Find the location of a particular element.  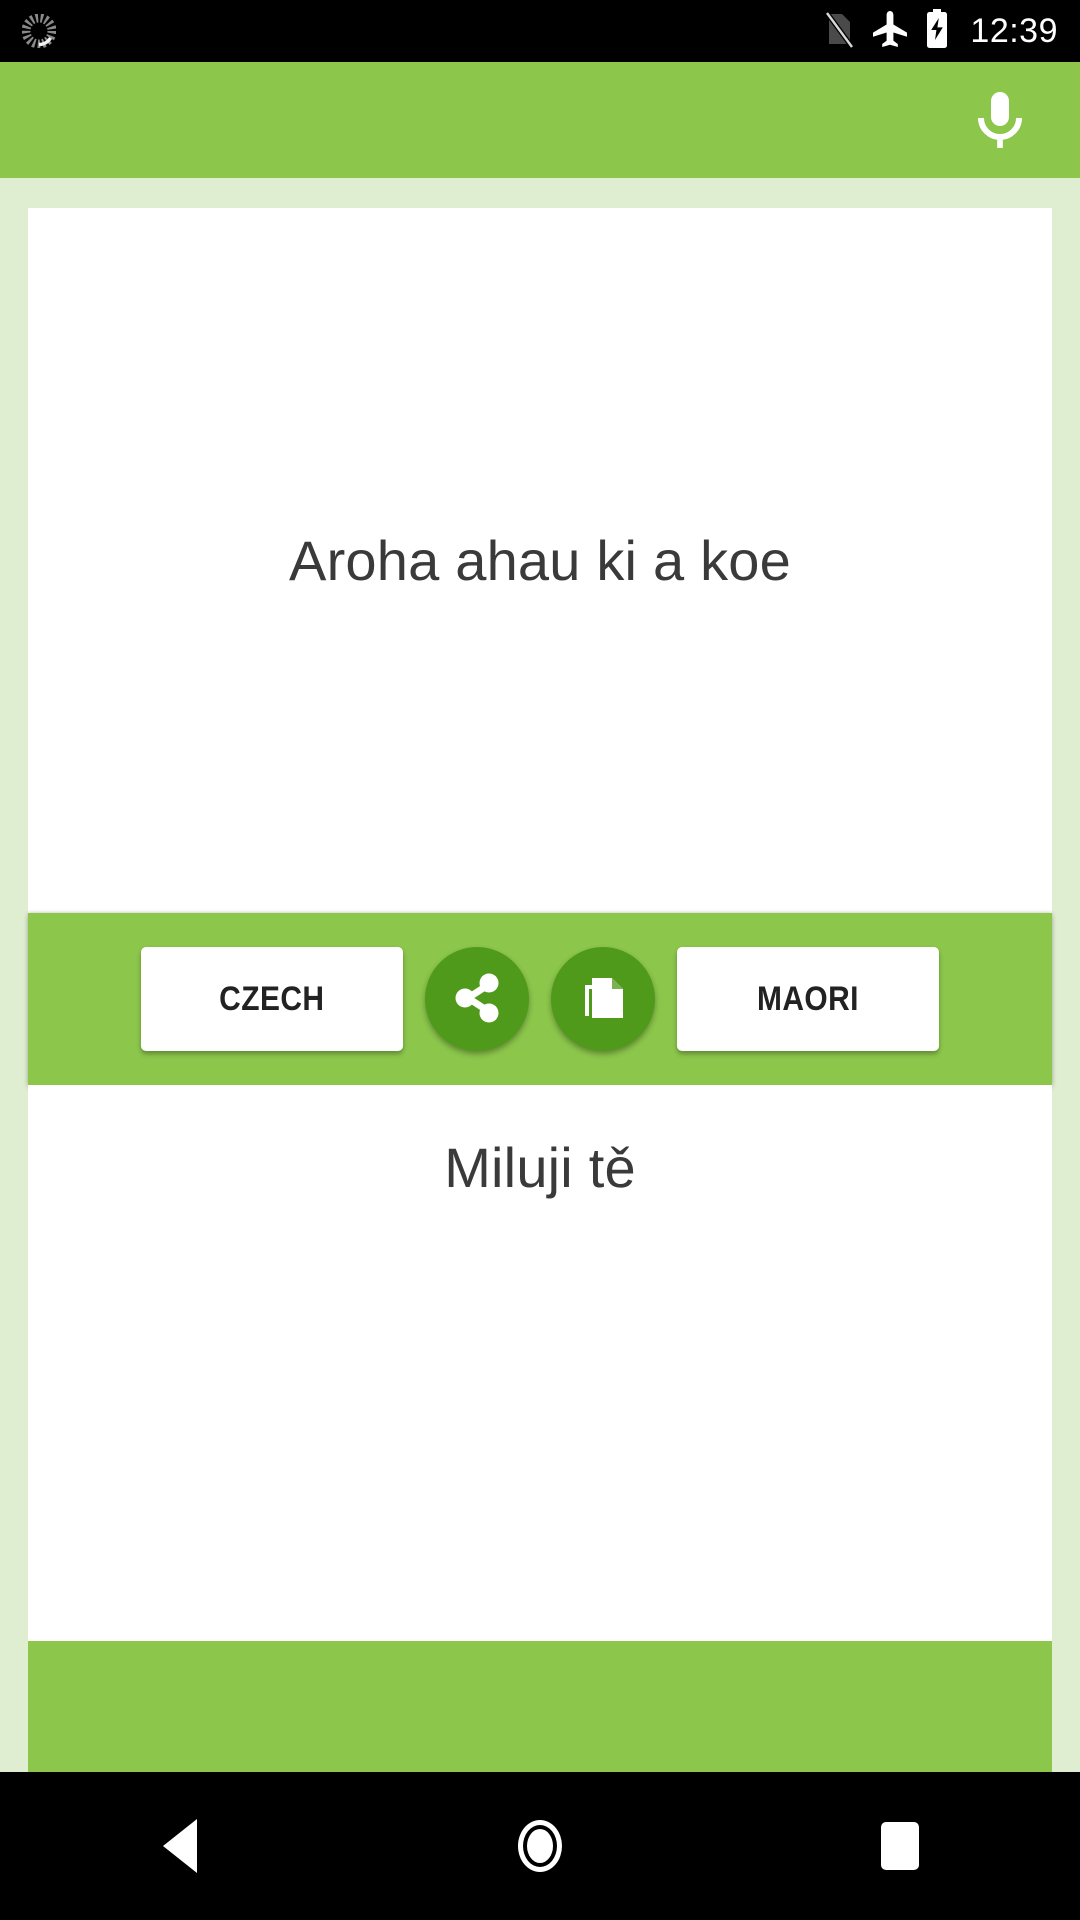

share-icon is located at coordinates (477, 999).